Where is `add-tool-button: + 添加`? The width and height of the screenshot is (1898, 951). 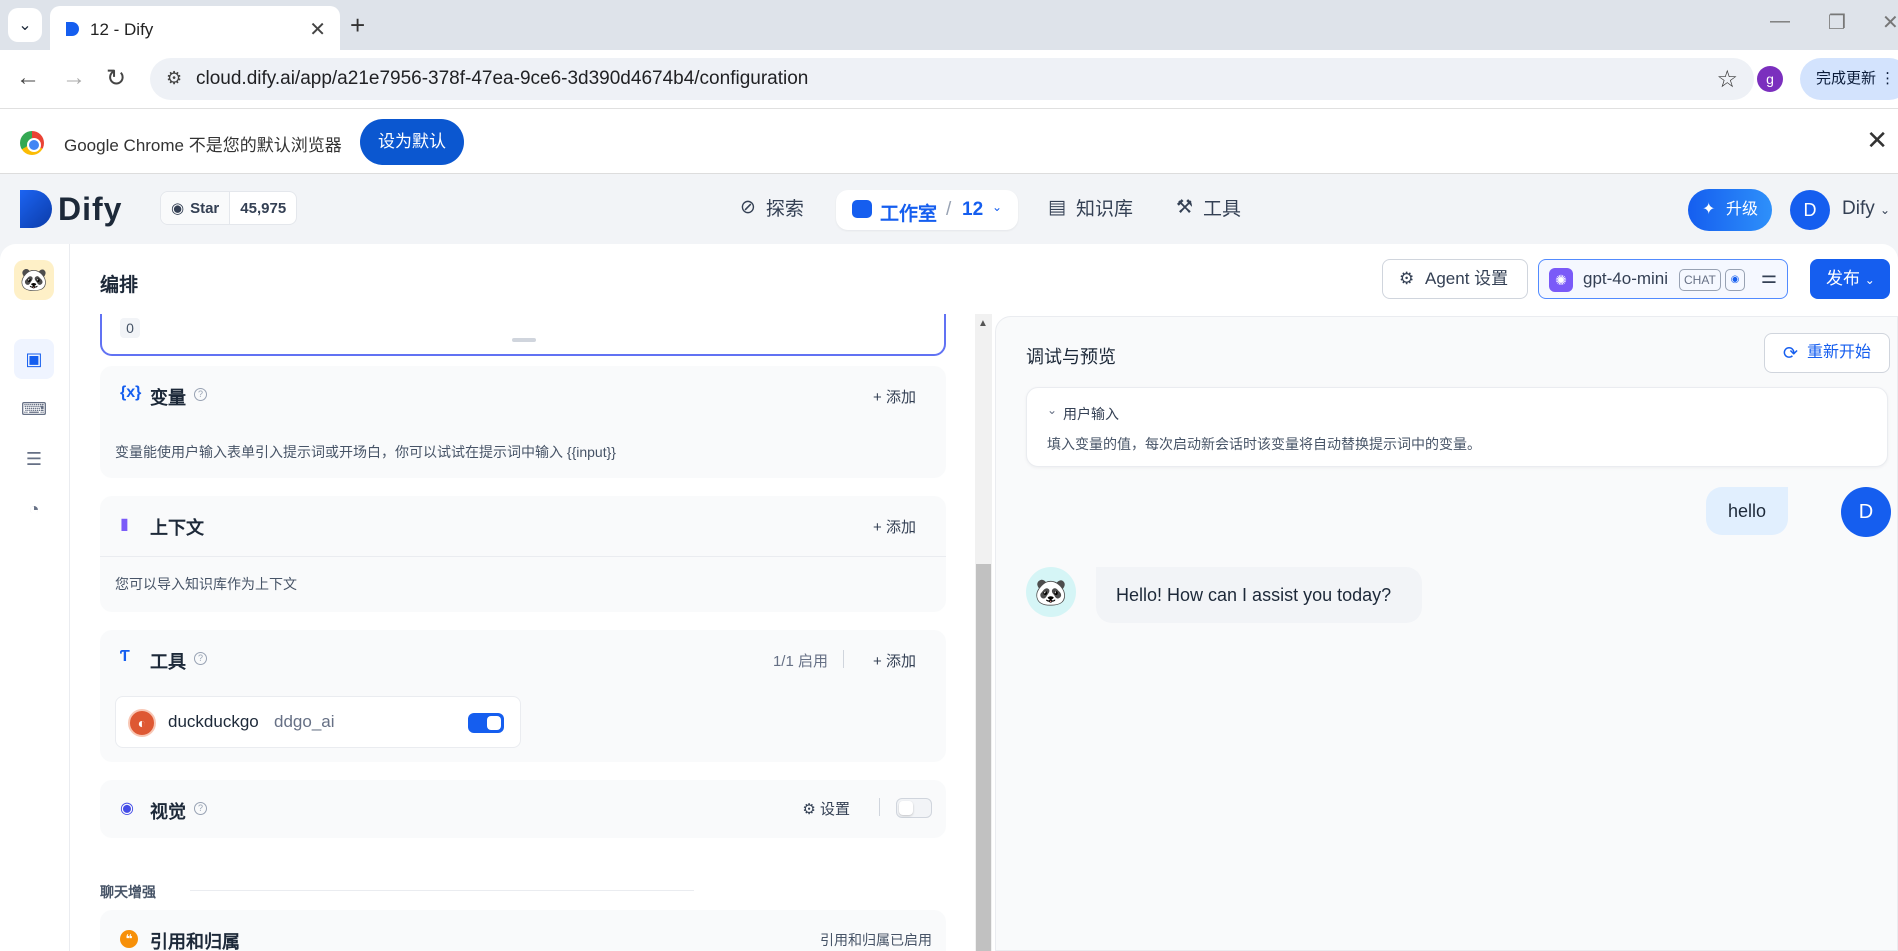
add-tool-button: + 添加 is located at coordinates (894, 660).